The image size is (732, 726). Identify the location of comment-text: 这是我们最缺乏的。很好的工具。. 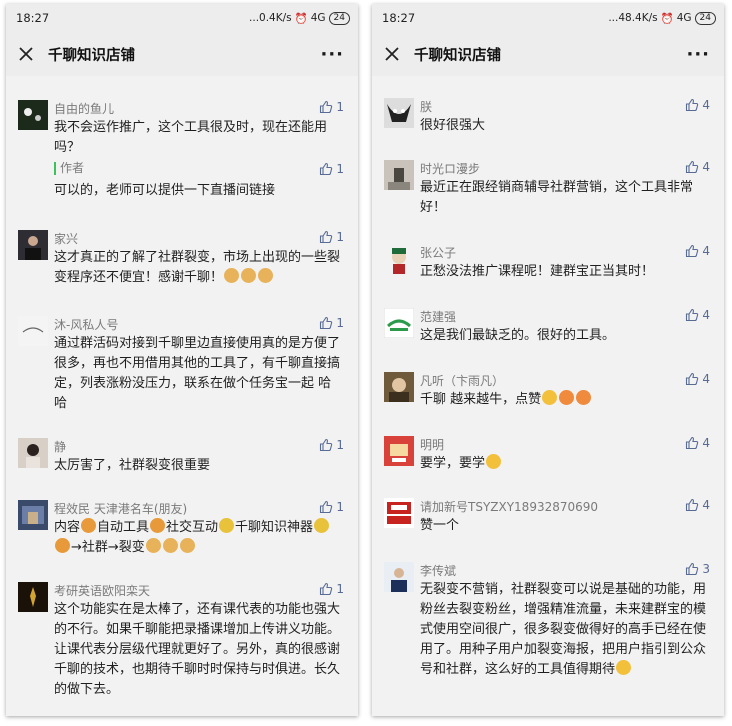
(518, 335).